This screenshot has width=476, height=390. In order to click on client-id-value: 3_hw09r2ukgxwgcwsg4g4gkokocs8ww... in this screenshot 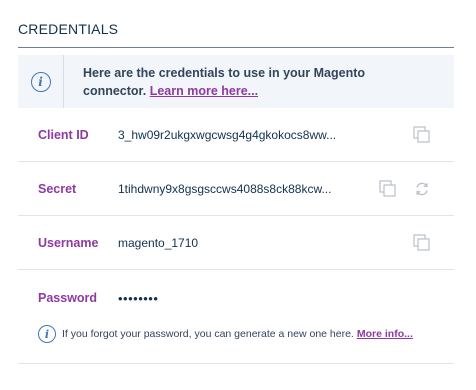, I will do `click(227, 134)`.